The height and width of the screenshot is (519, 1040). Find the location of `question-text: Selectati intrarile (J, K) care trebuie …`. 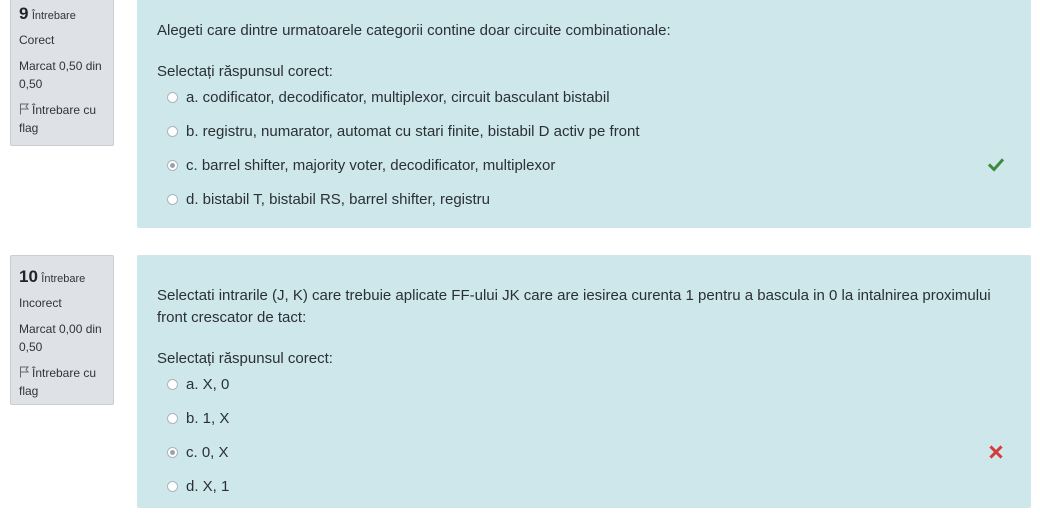

question-text: Selectati intrarile (J, K) care trebuie … is located at coordinates (574, 306).